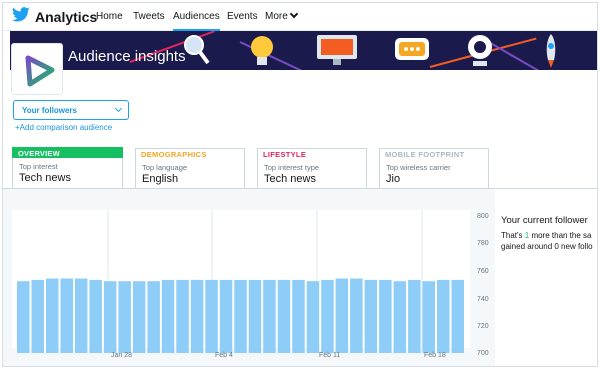 The height and width of the screenshot is (369, 600). I want to click on y-tick-label: 700, so click(483, 353).